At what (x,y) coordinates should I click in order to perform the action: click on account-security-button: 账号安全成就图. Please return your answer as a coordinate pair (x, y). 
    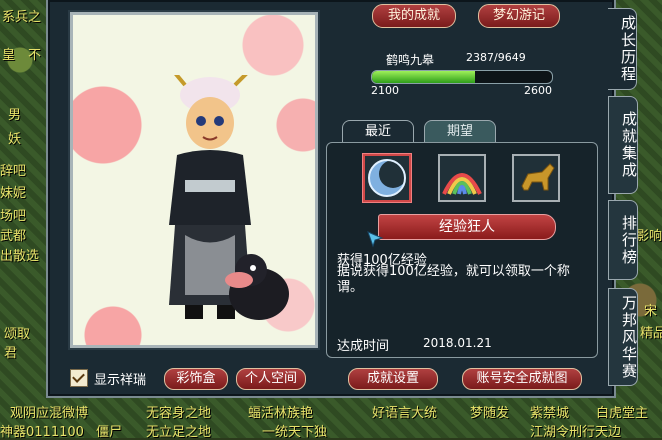
    Looking at the image, I should click on (522, 379).